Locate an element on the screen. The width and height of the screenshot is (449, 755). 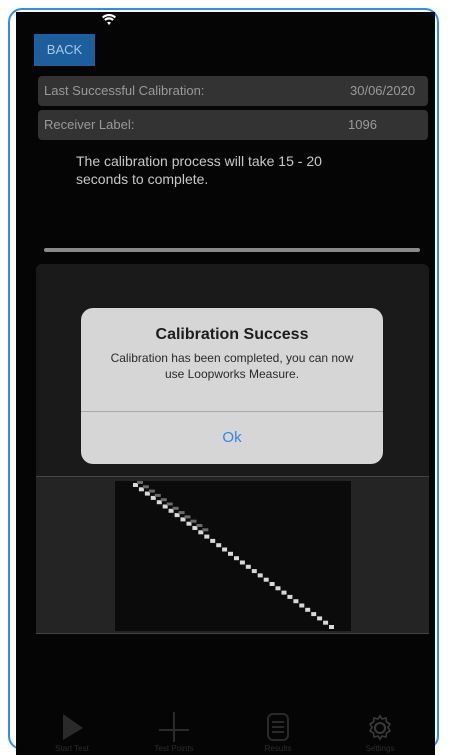
wifi-icon is located at coordinates (109, 19).